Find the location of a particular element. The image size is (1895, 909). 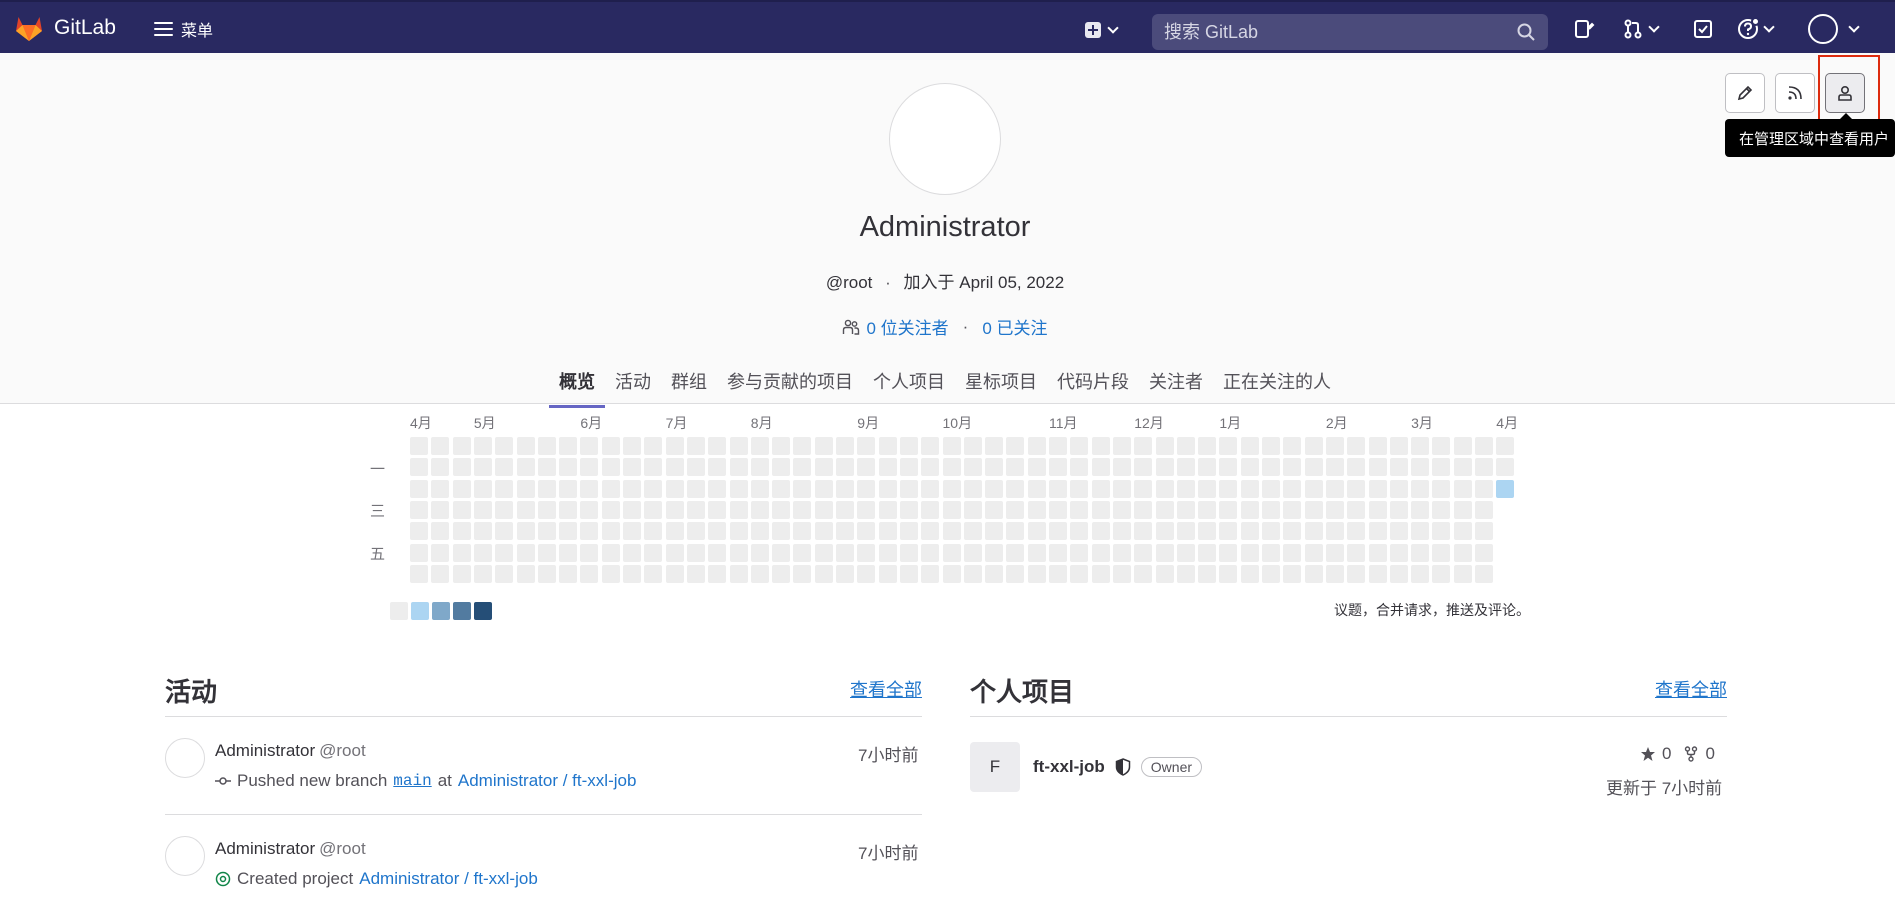

activity-project-link: Administrator / ft-xxl-job is located at coordinates (547, 781).